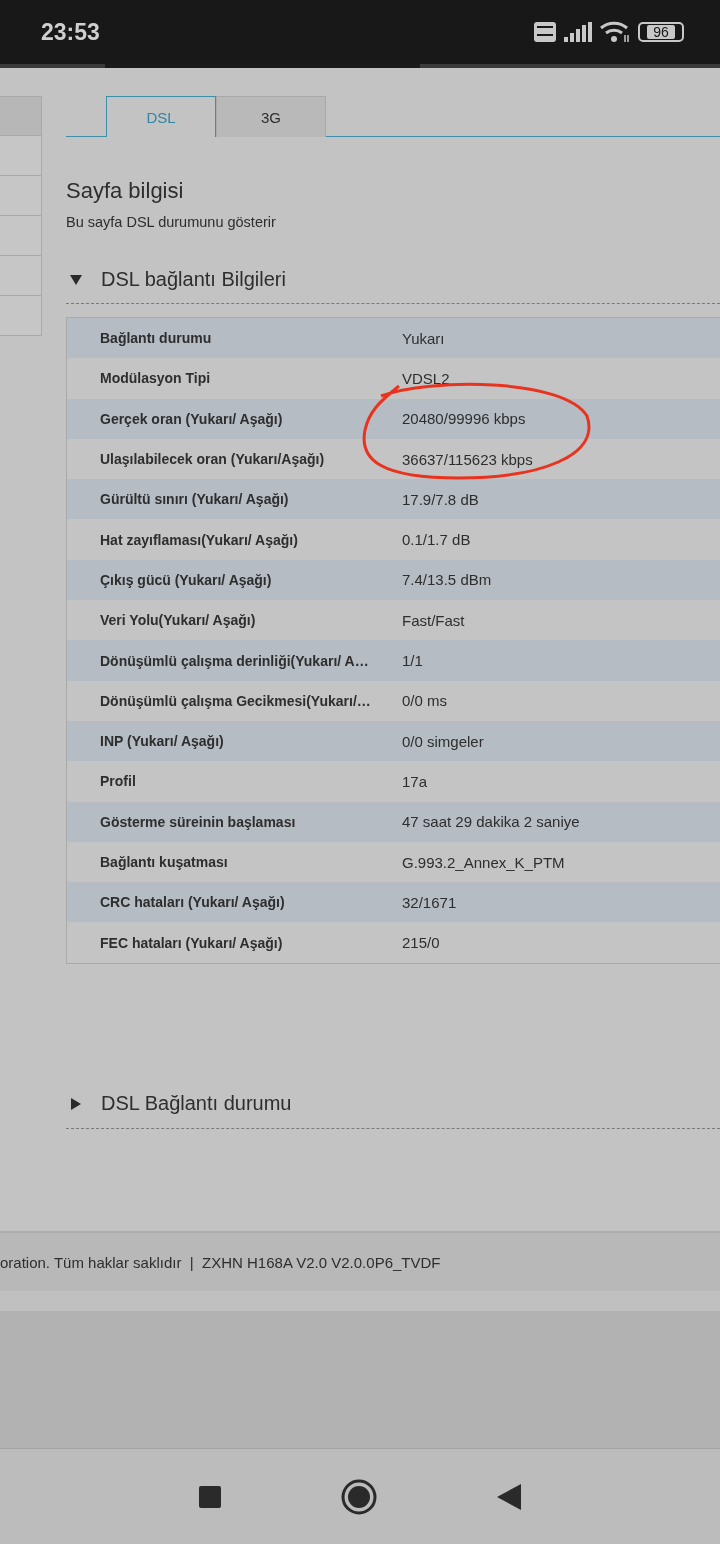  Describe the element at coordinates (424, 701) in the screenshot. I see `field-value: 0/0 ms` at that location.